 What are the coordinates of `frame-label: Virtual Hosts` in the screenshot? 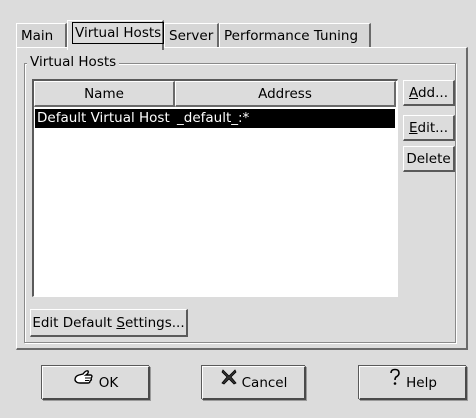 It's located at (73, 62).